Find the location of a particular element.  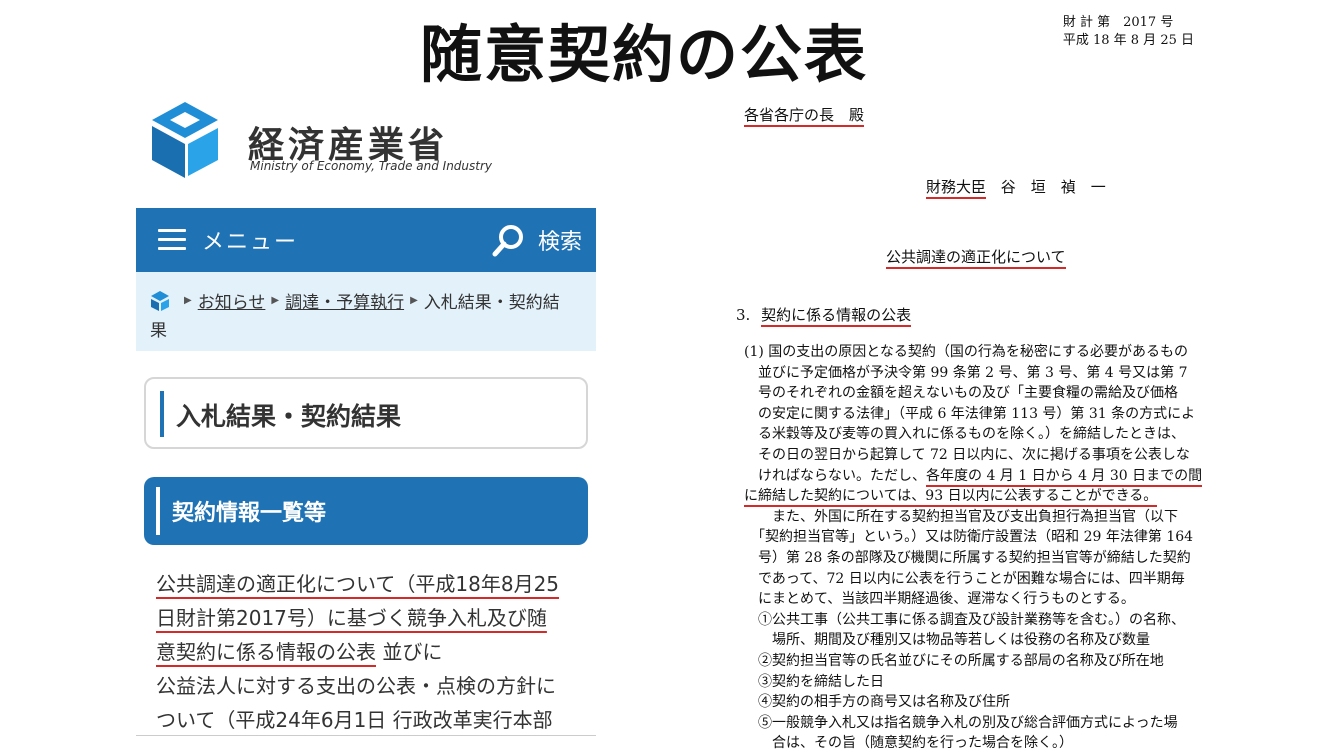

para-line: の安定に関する法律」（平成 6 年法律第 113 号）第 31 条の方式によ is located at coordinates (970, 413).